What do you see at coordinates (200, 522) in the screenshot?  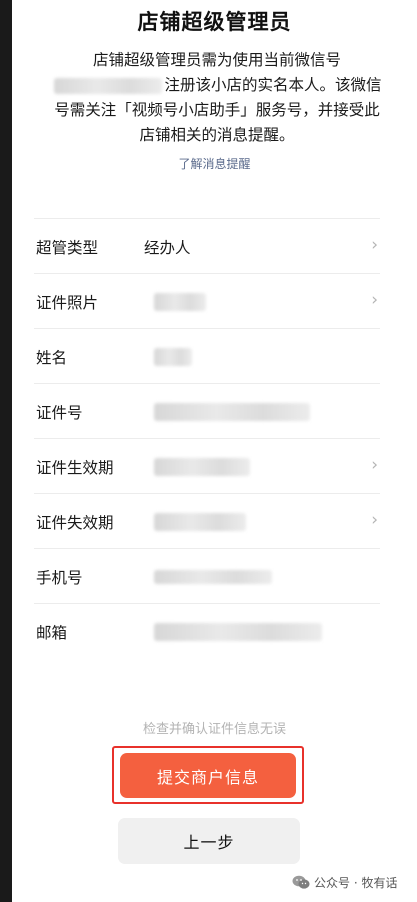 I see `redacted-valid-to` at bounding box center [200, 522].